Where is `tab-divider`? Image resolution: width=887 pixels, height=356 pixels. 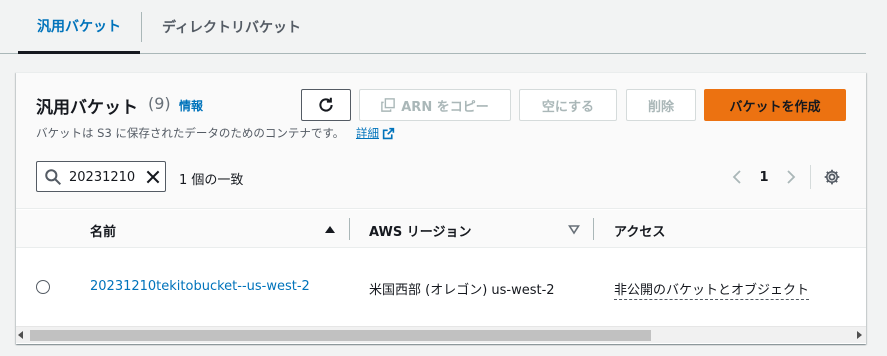 tab-divider is located at coordinates (141, 27).